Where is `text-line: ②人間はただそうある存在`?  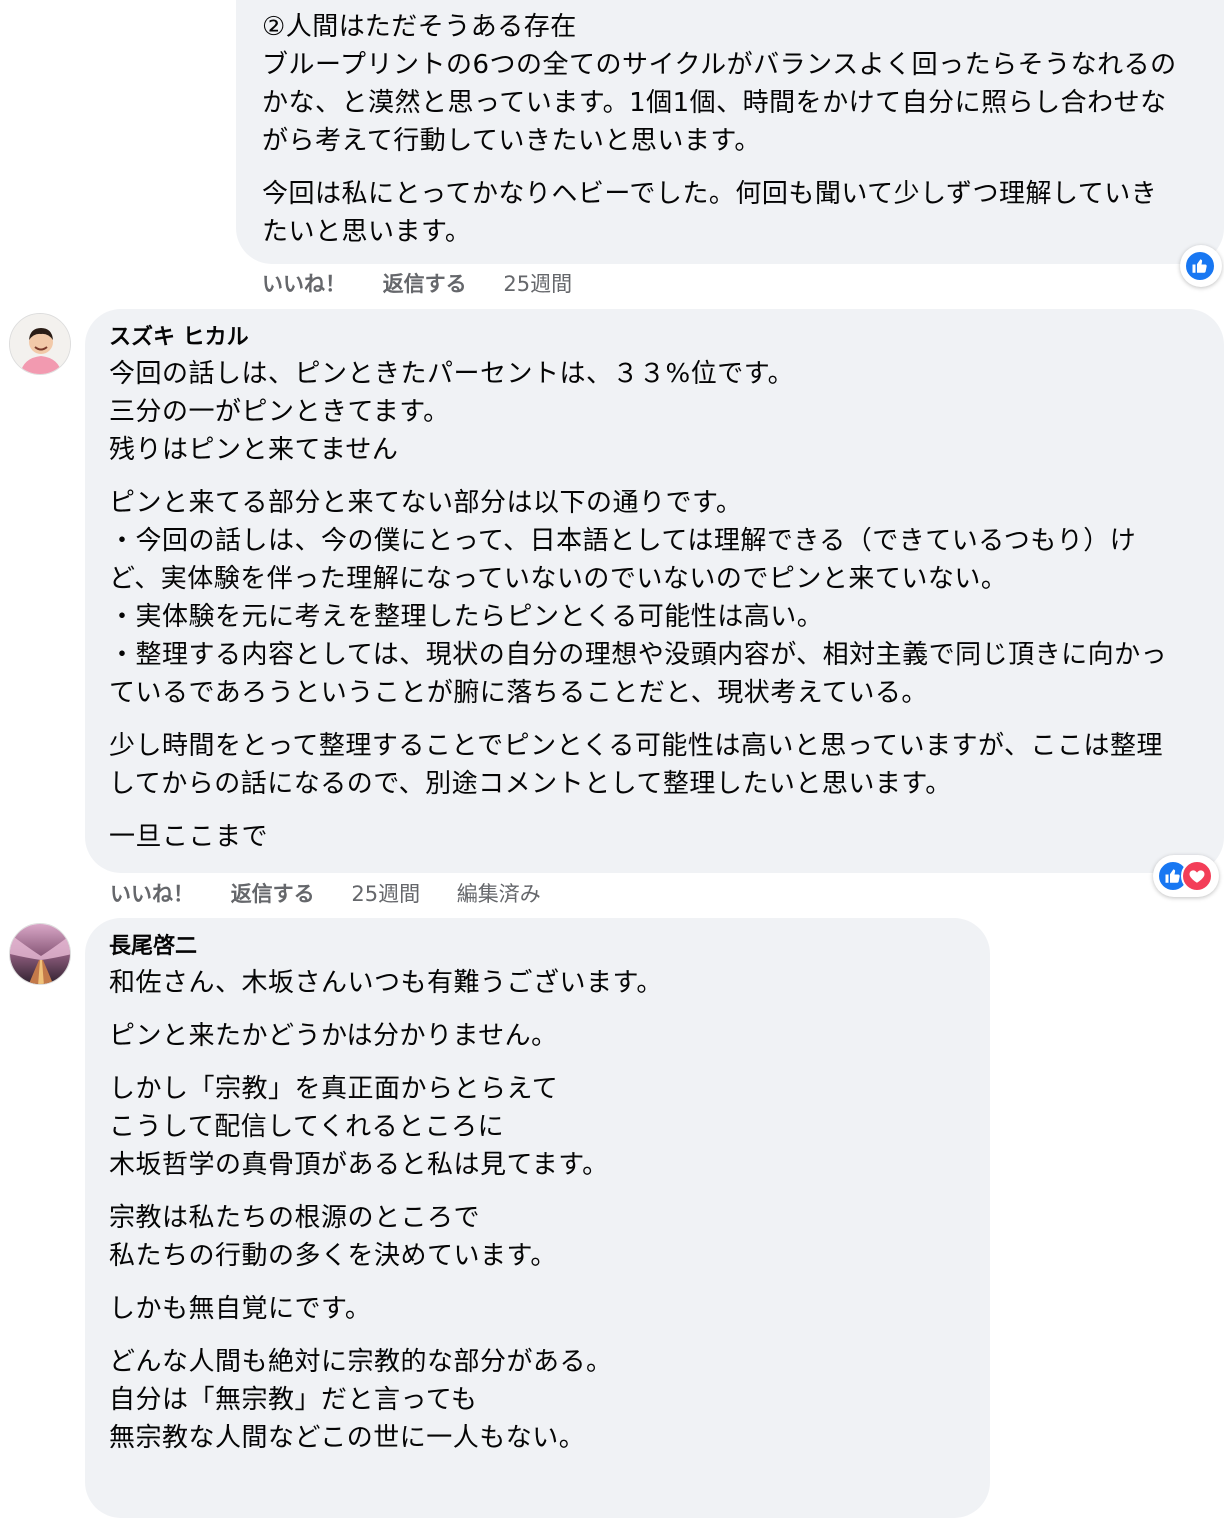 text-line: ②人間はただそうある存在 is located at coordinates (419, 27).